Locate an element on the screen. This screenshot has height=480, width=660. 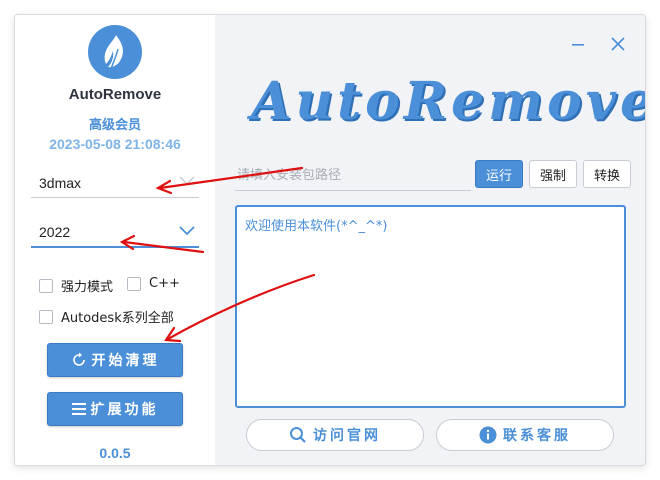
force-button: 强制 is located at coordinates (553, 174).